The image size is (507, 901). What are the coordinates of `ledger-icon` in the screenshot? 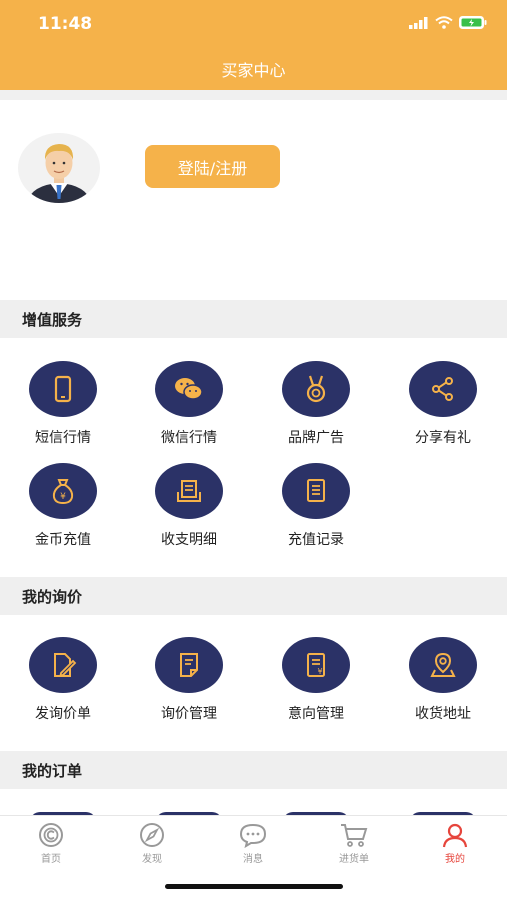 It's located at (189, 491).